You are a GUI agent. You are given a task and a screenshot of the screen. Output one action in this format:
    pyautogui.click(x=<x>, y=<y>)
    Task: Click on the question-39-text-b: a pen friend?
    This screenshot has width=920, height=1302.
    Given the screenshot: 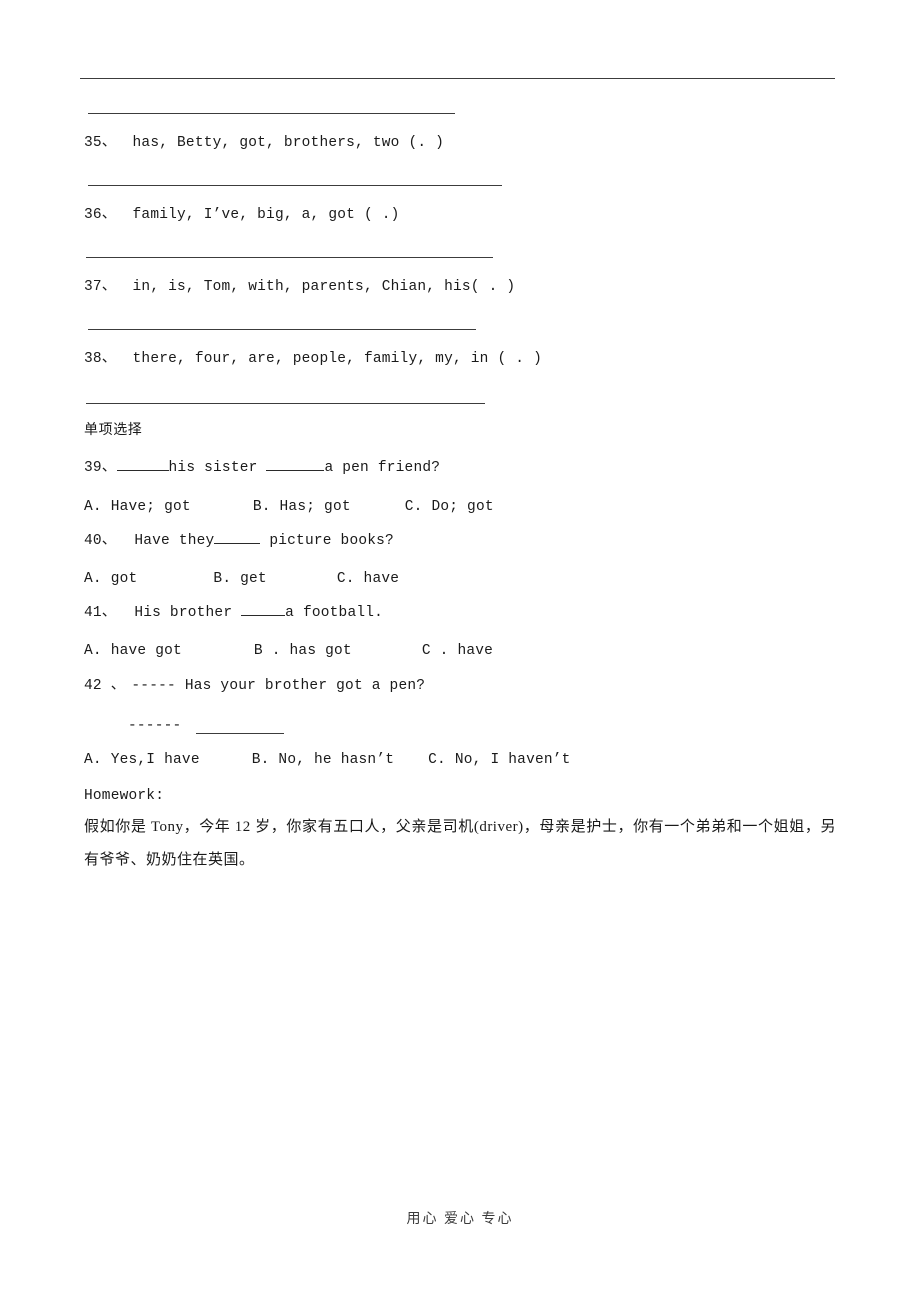 What is the action you would take?
    pyautogui.click(x=382, y=468)
    